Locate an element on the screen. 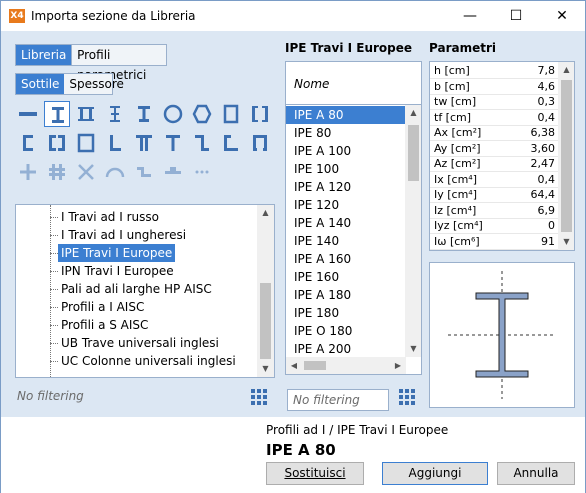 Image resolution: width=586 pixels, height=493 pixels. tab-parametric-profiles: Profili parametrici is located at coordinates (119, 63).